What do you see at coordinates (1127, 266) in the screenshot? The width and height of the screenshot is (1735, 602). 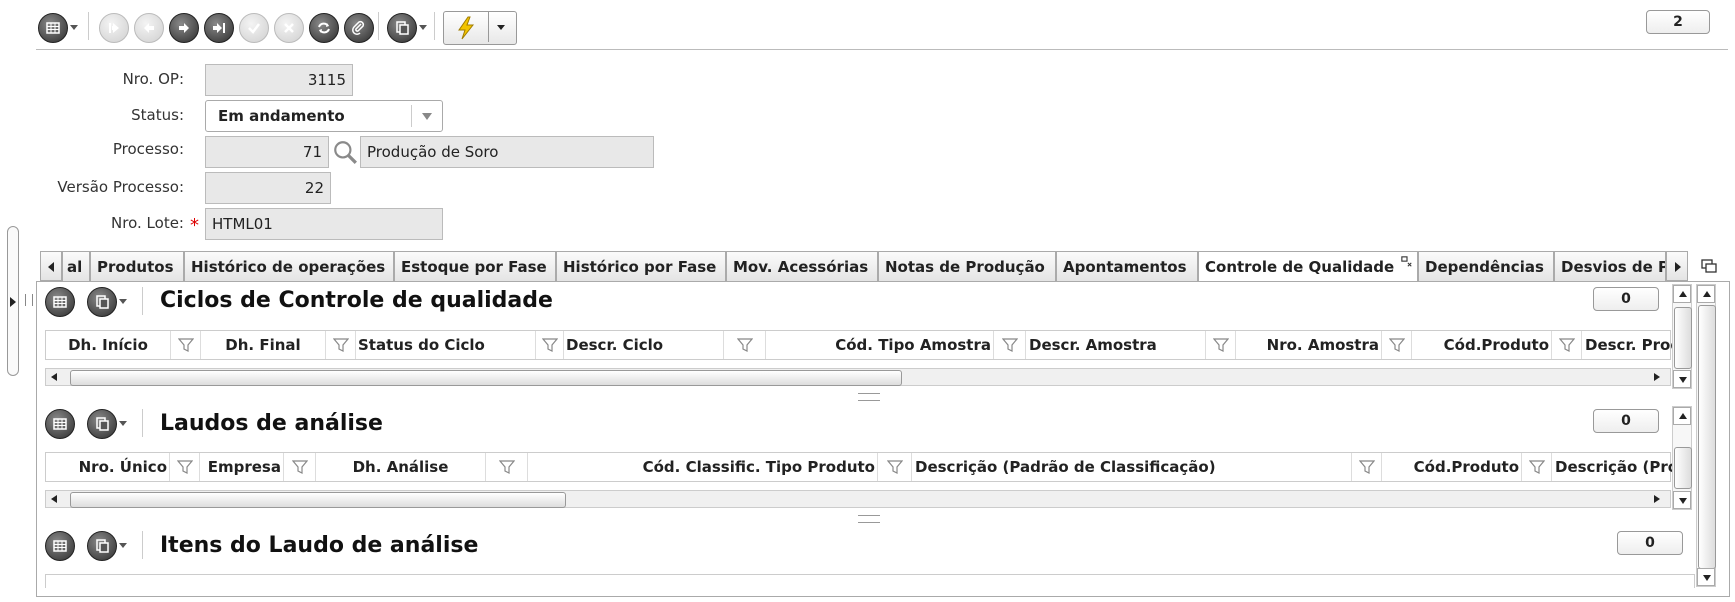 I see `tab-apontamentos: Apontamentos` at bounding box center [1127, 266].